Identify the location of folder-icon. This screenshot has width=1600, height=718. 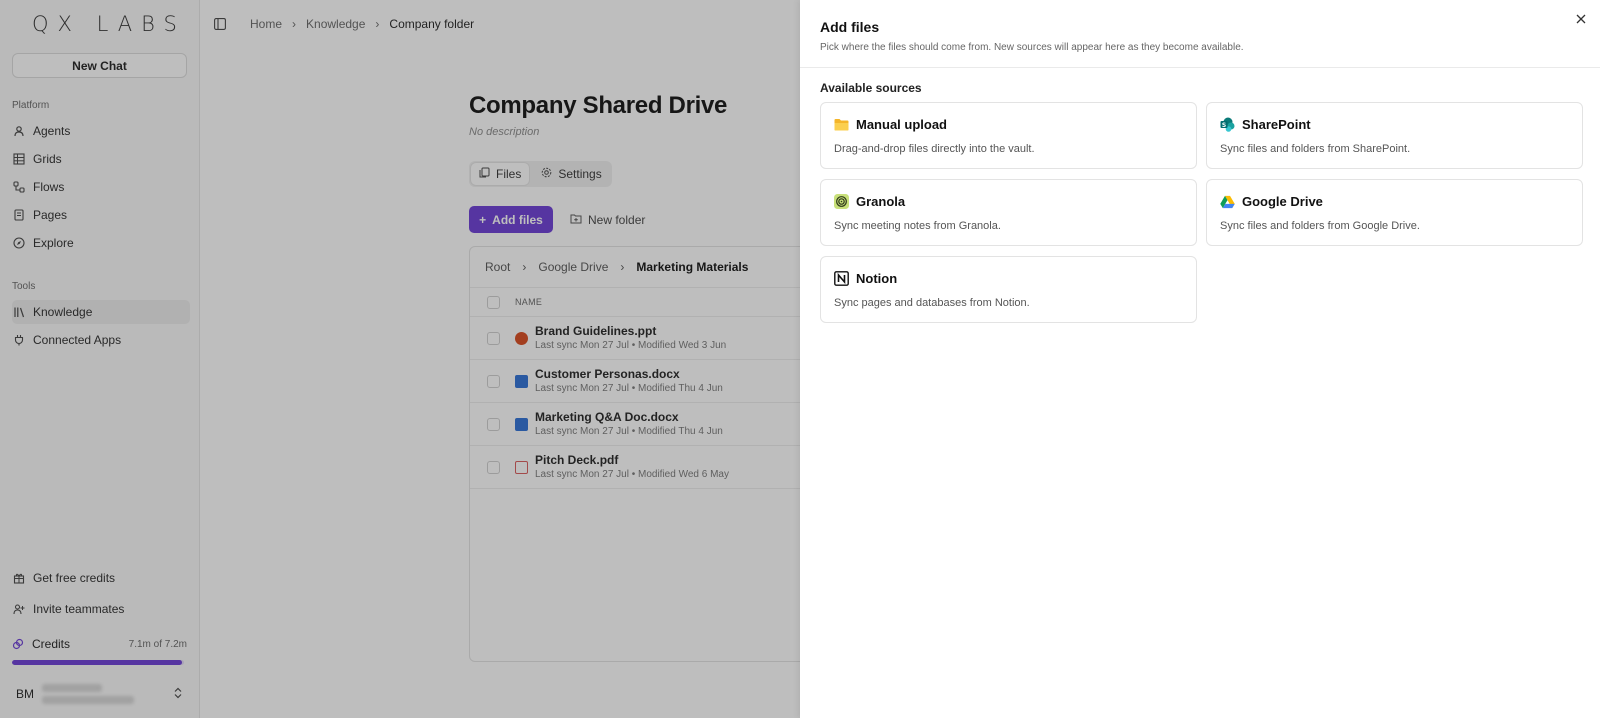
(841, 124).